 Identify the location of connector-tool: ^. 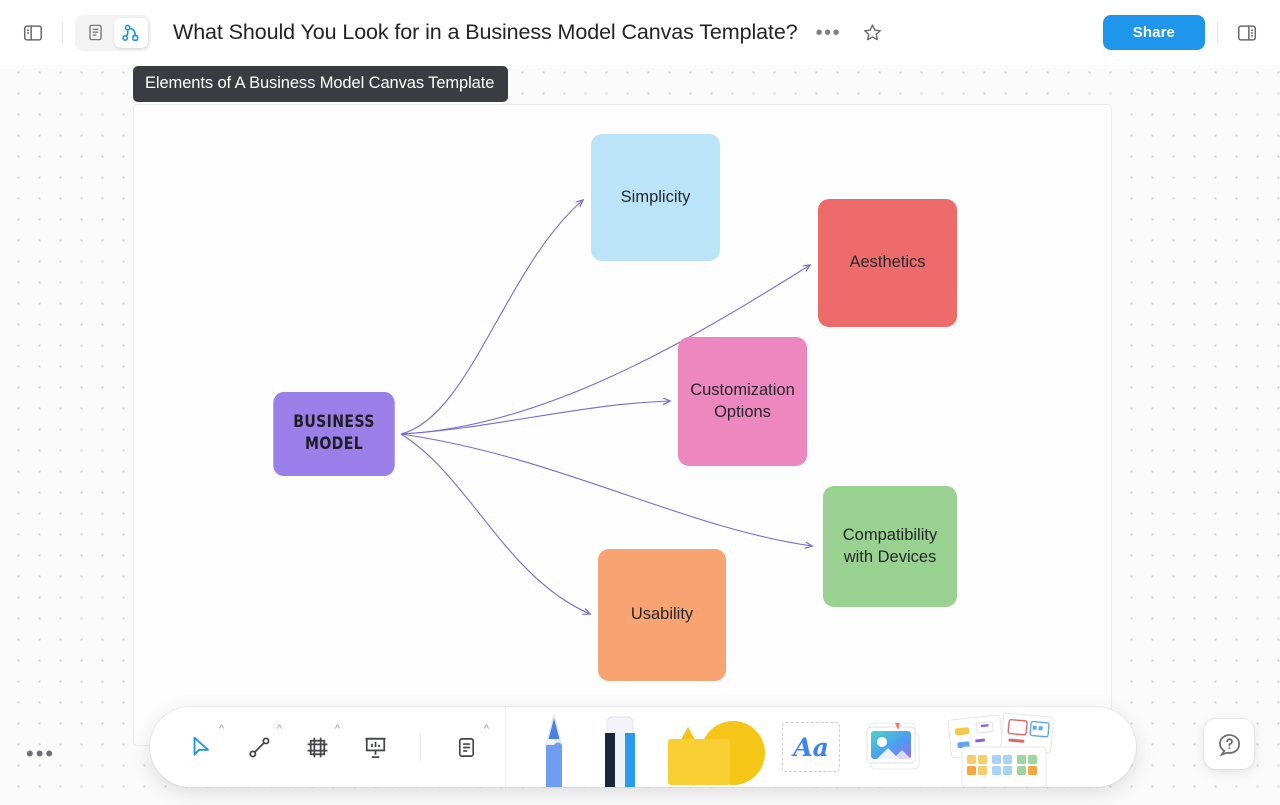
(259, 747).